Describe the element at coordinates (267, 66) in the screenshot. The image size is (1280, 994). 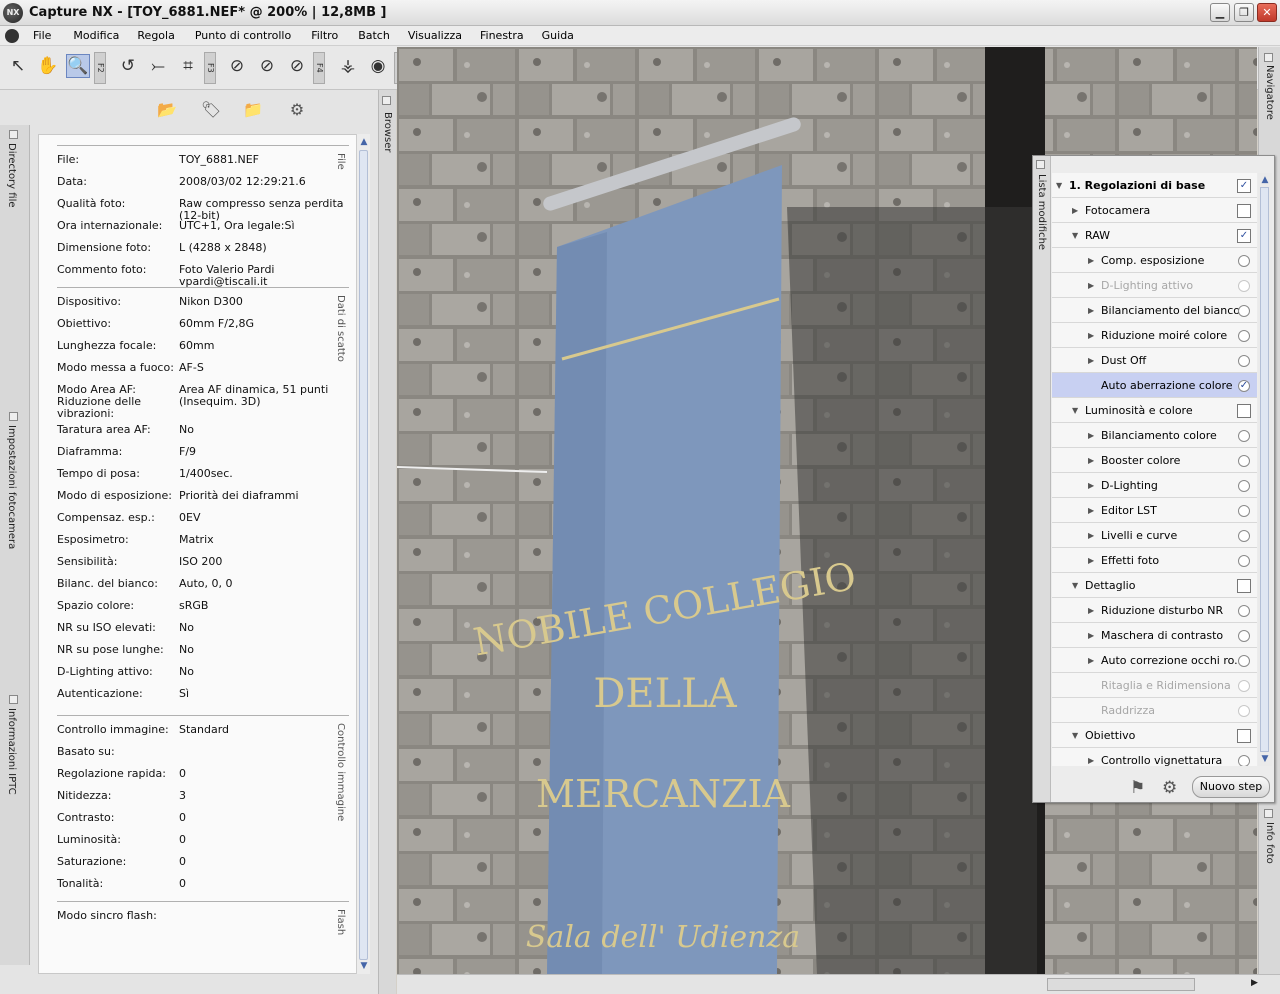
I see `neutral-point-icon: ⊘` at that location.